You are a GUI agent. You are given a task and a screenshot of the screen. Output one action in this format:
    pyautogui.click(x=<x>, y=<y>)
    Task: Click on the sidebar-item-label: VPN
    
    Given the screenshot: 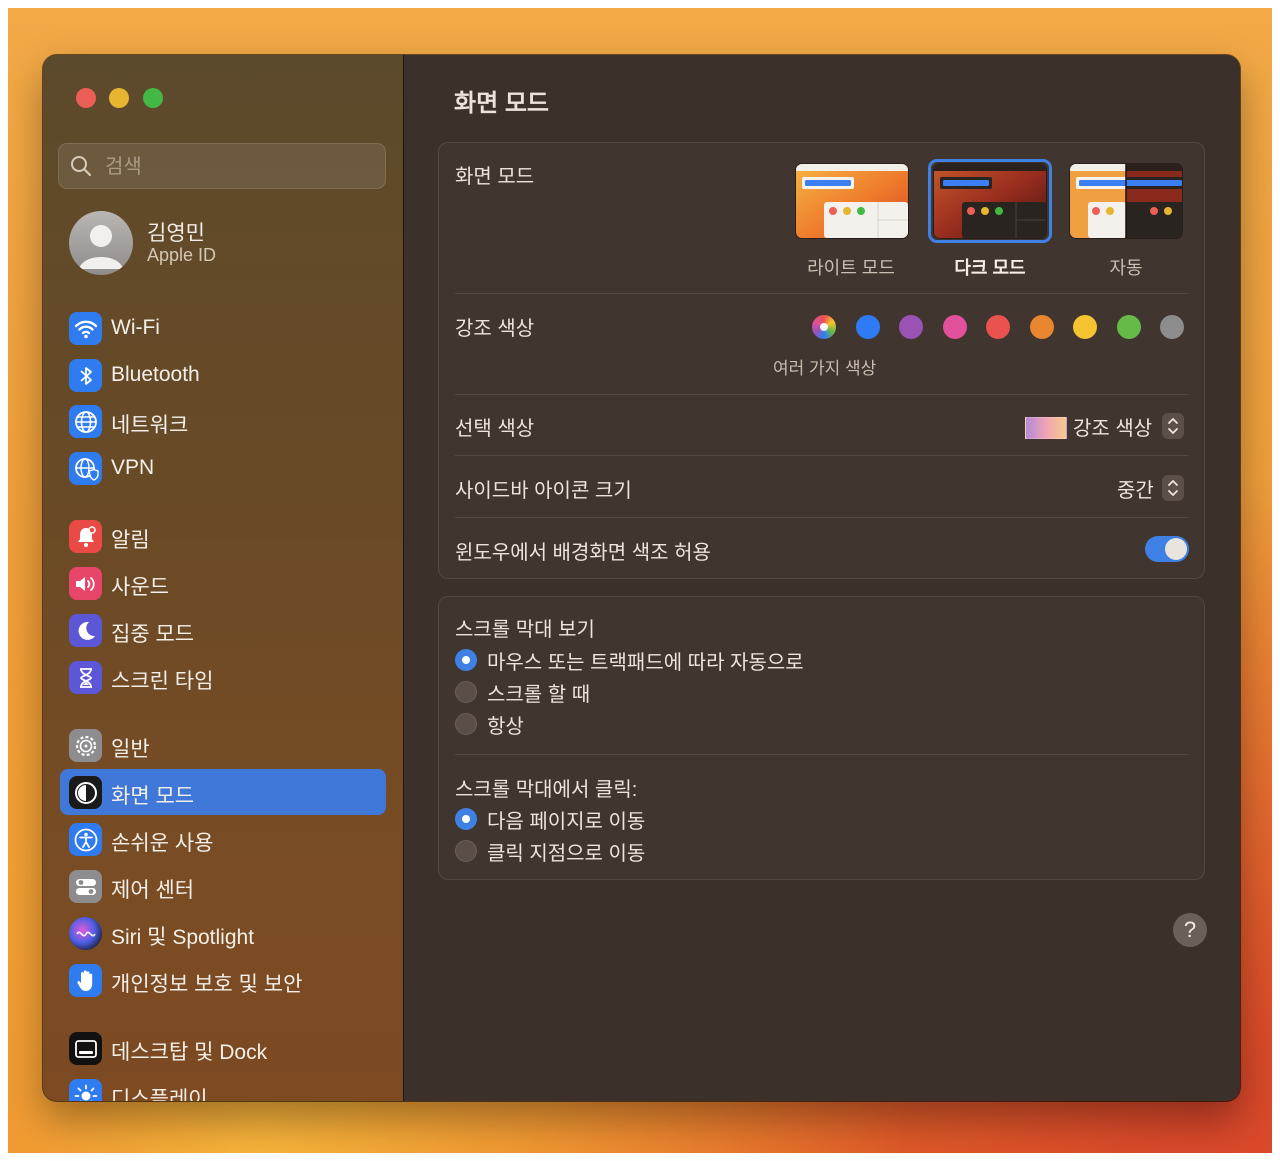 What is the action you would take?
    pyautogui.click(x=133, y=467)
    